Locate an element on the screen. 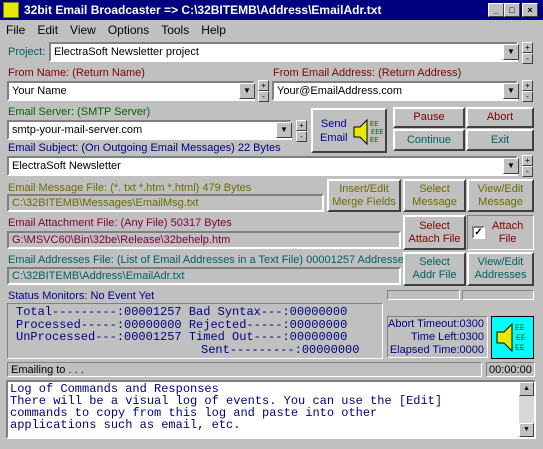 This screenshot has width=543, height=449. pause-button: Pause is located at coordinates (429, 117).